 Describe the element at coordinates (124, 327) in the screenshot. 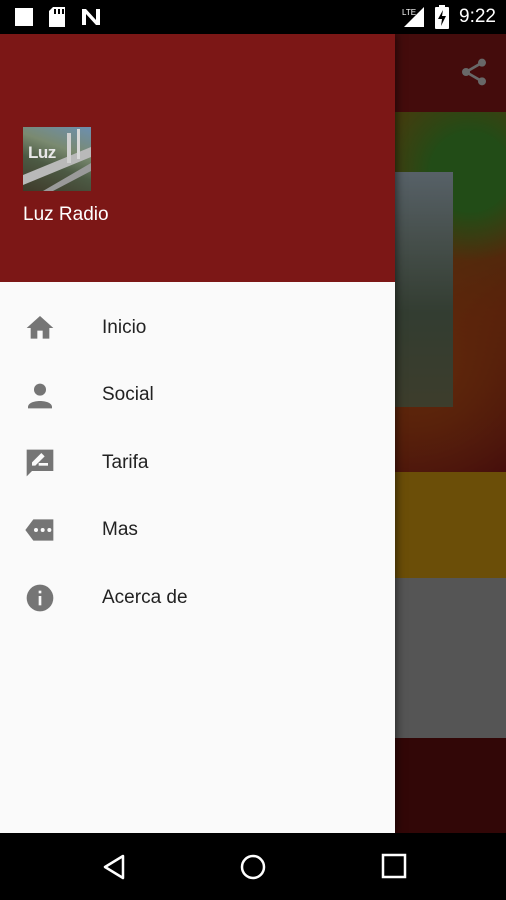

I see `drawer-item-label: Inicio` at that location.